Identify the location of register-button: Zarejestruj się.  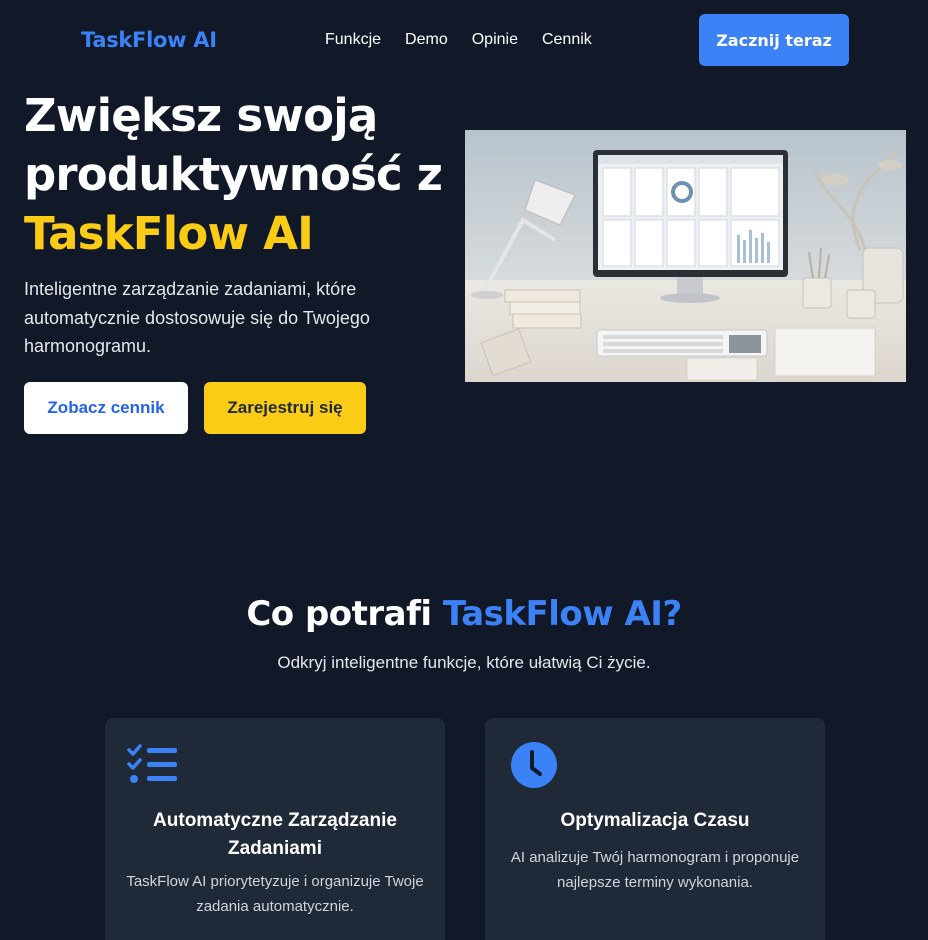
(285, 408).